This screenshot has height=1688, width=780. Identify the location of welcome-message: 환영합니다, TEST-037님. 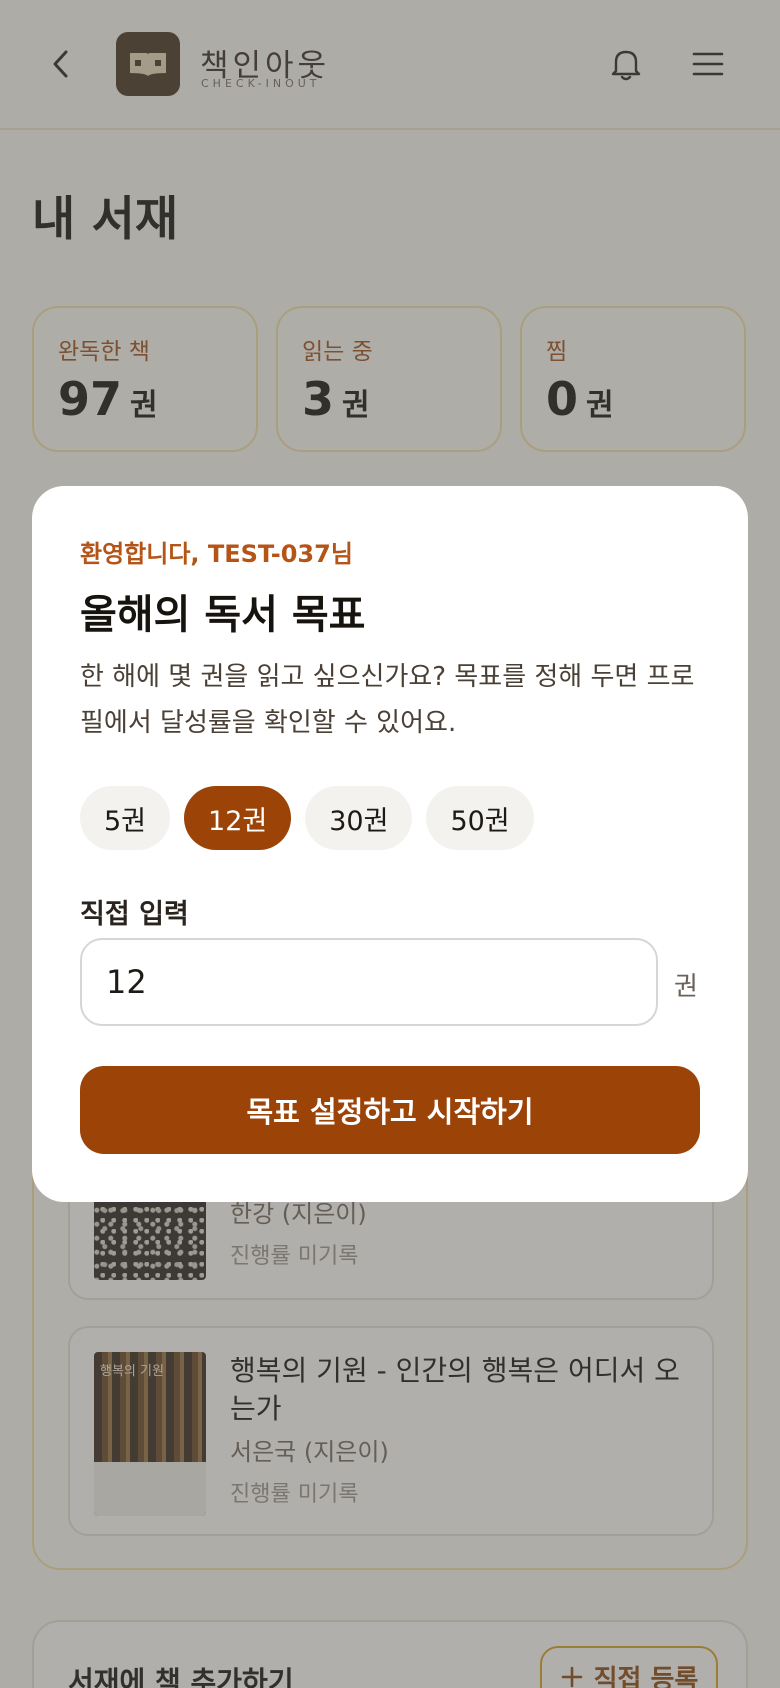
(216, 554).